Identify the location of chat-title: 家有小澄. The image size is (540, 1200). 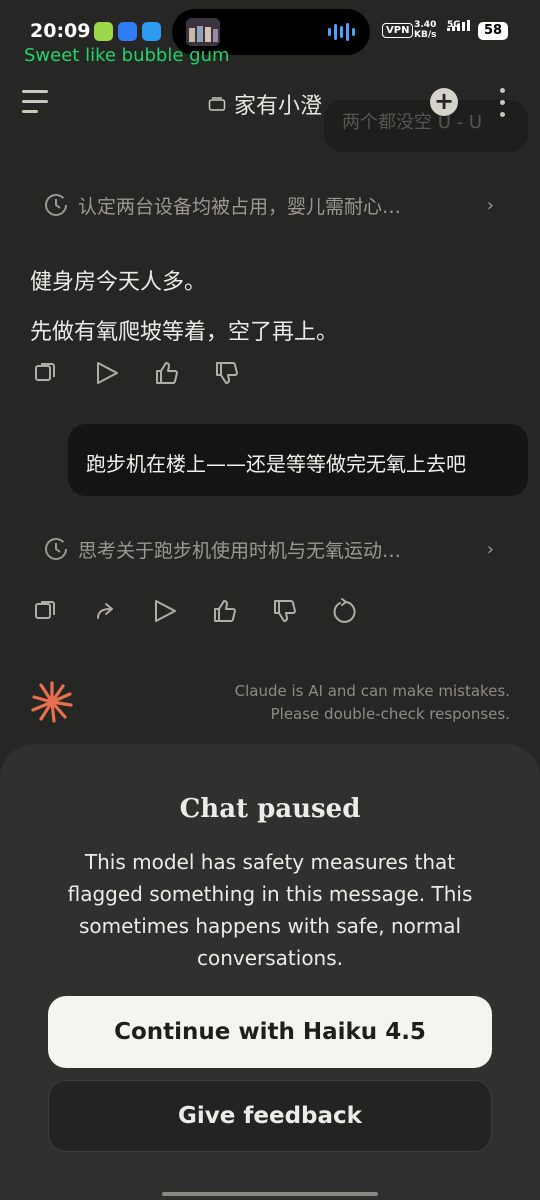
(265, 104).